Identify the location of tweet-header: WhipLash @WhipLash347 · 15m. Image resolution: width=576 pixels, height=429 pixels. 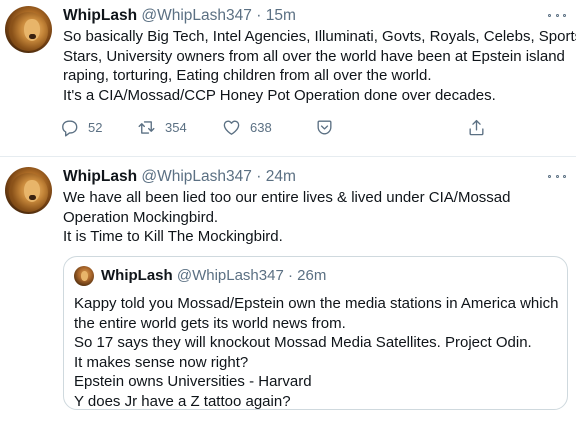
(179, 16).